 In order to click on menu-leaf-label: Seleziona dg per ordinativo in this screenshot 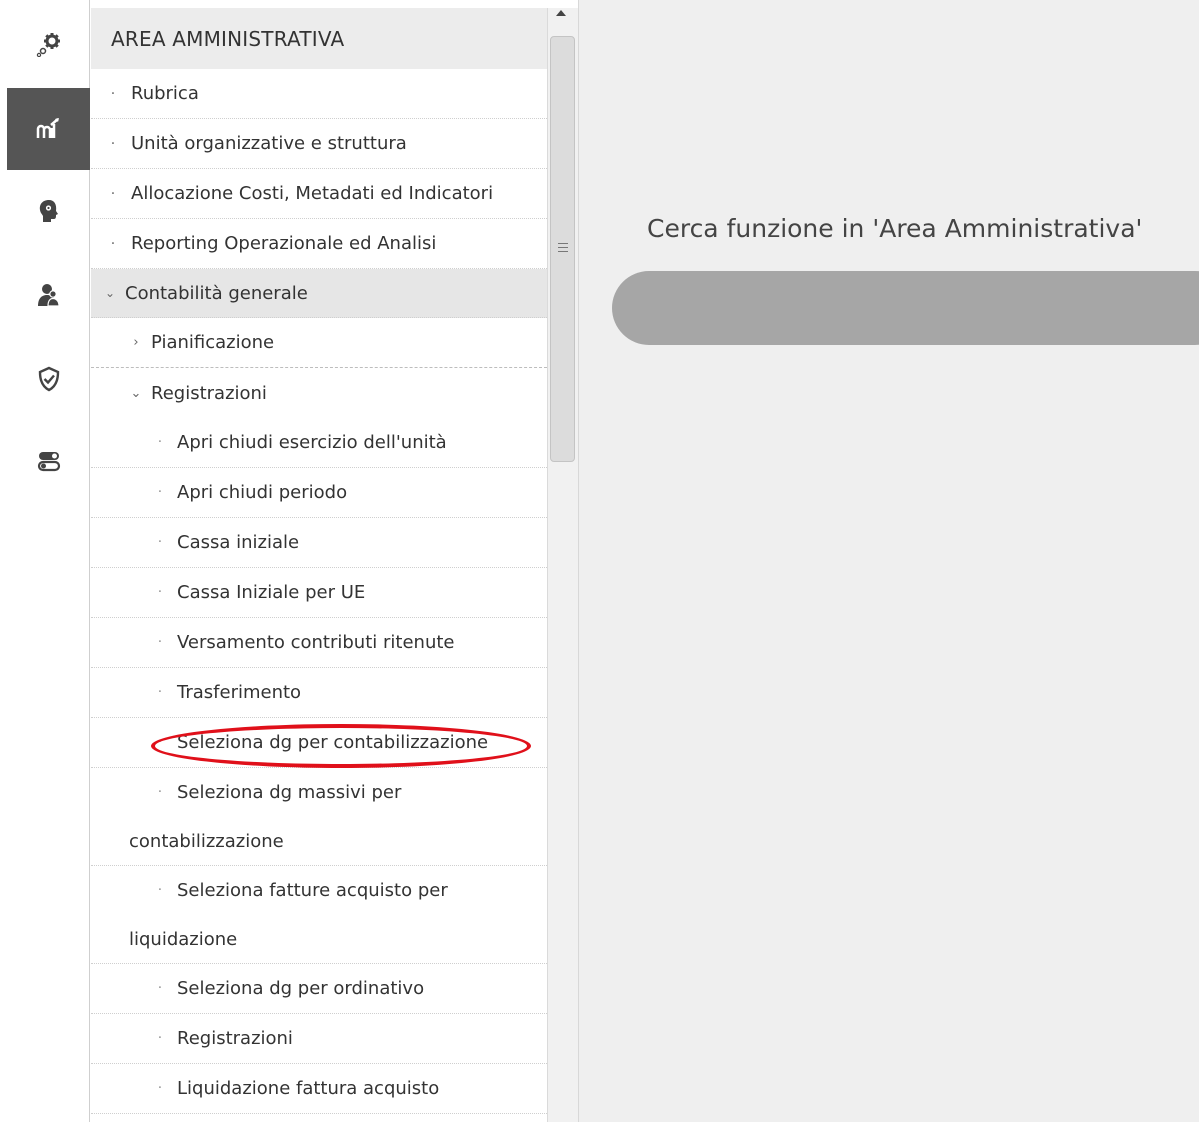, I will do `click(301, 988)`.